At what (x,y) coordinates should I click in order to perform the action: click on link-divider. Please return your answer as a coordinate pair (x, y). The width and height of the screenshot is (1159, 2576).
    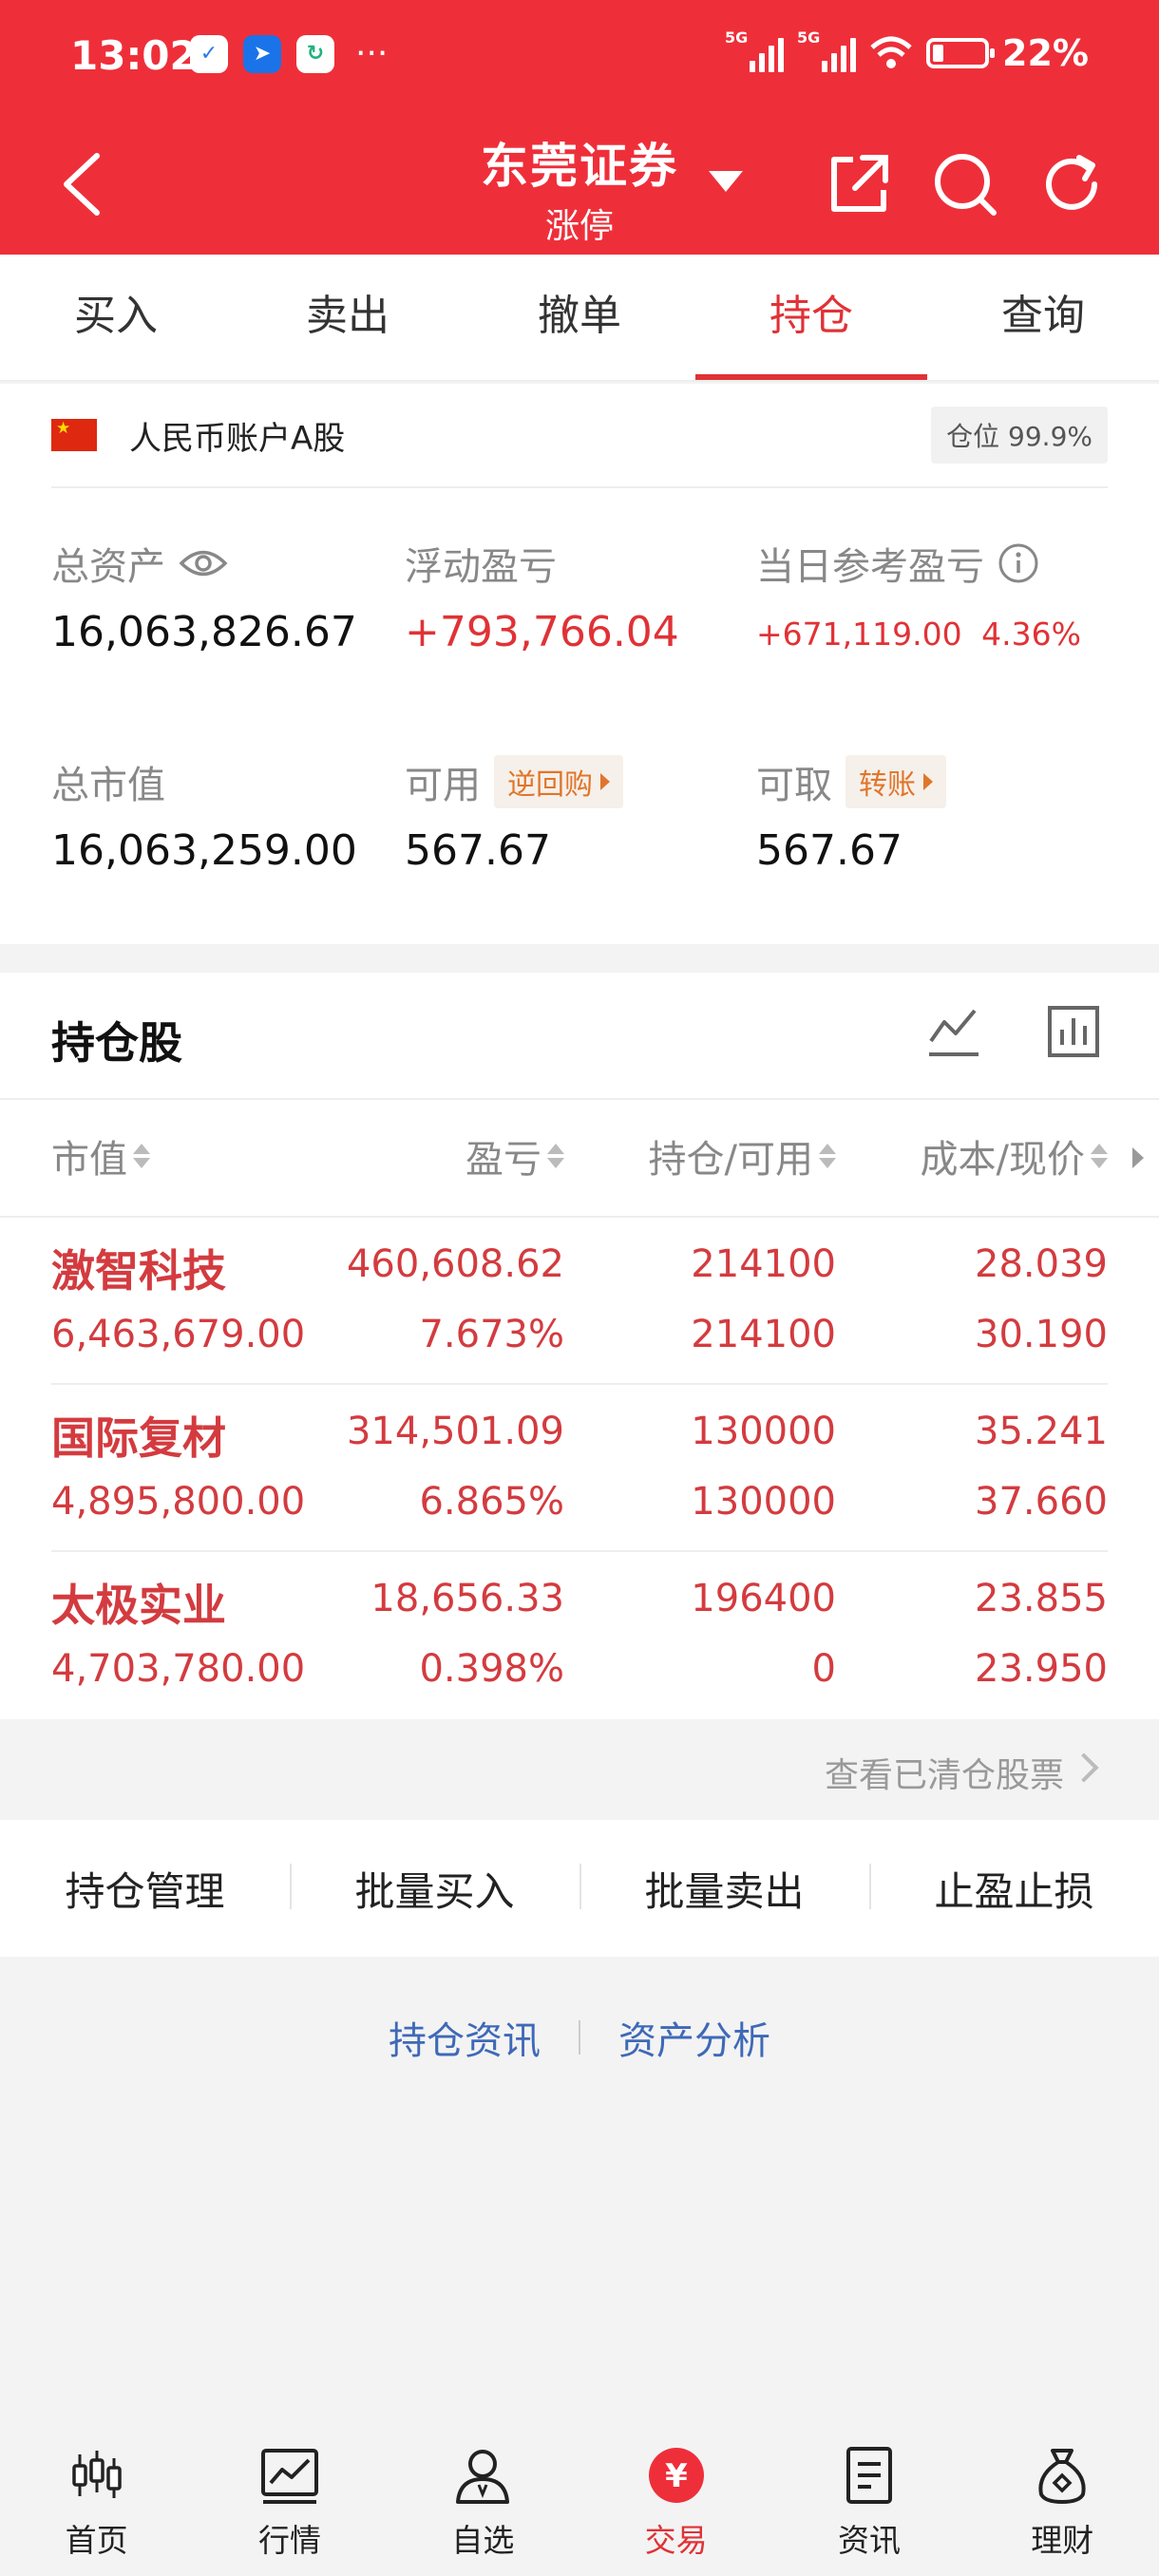
    Looking at the image, I should click on (579, 2037).